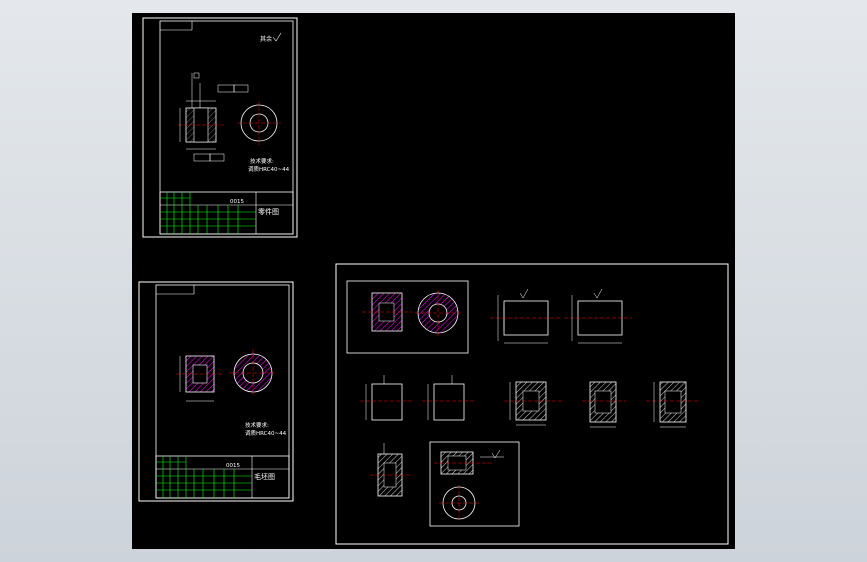 The image size is (867, 562). I want to click on title-block: 0015 零件图, so click(226, 213).